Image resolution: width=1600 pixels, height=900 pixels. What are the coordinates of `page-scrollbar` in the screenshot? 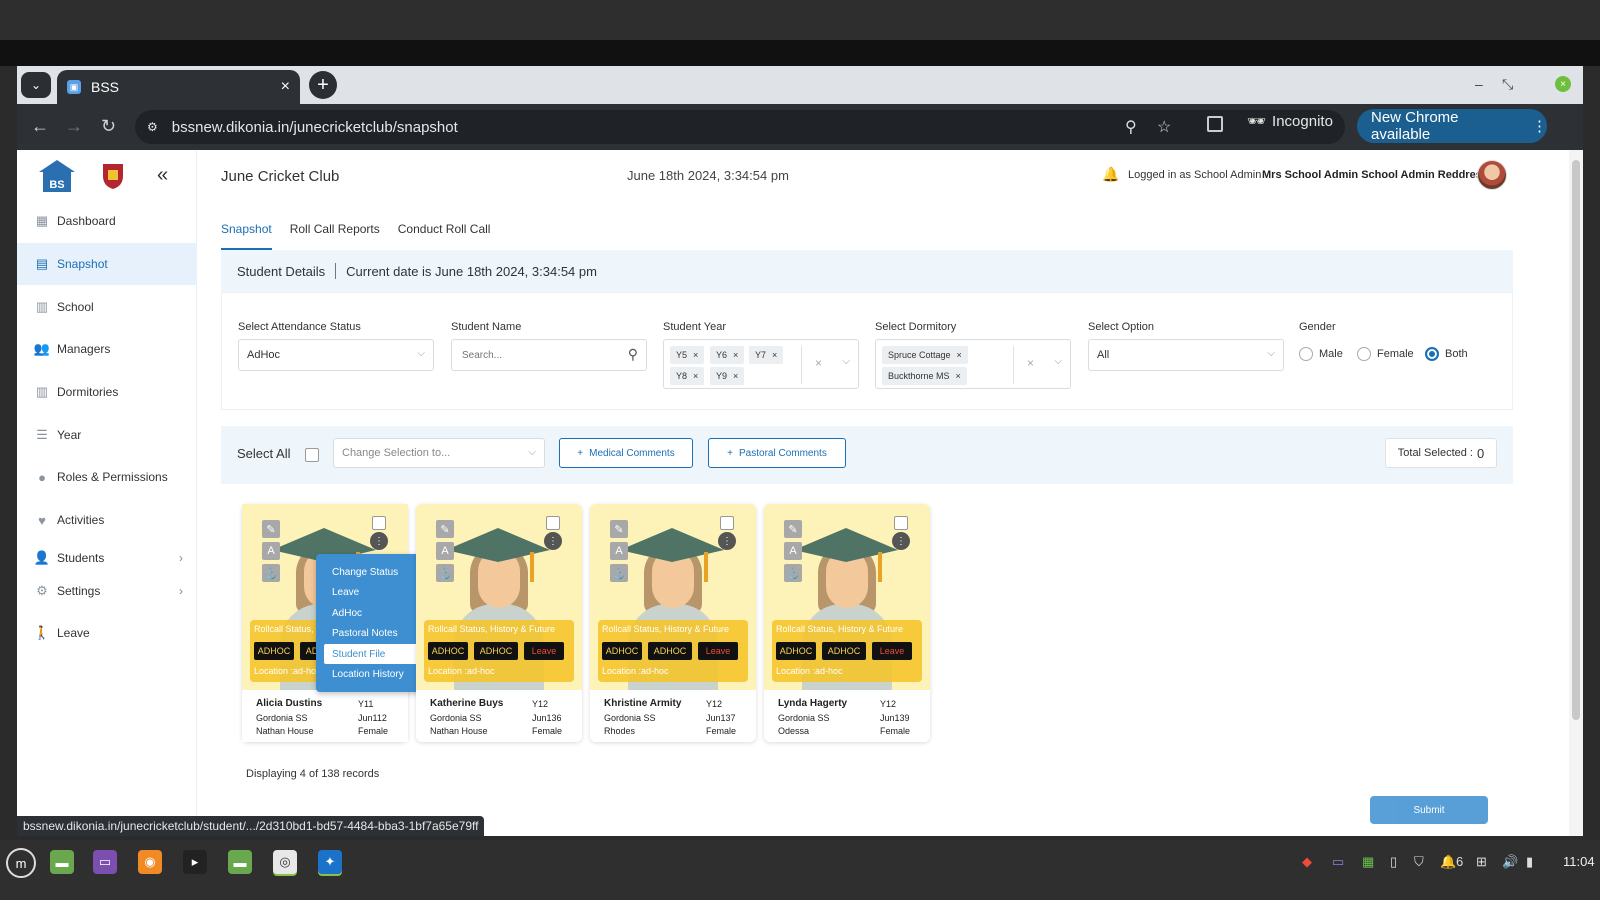 It's located at (1576, 493).